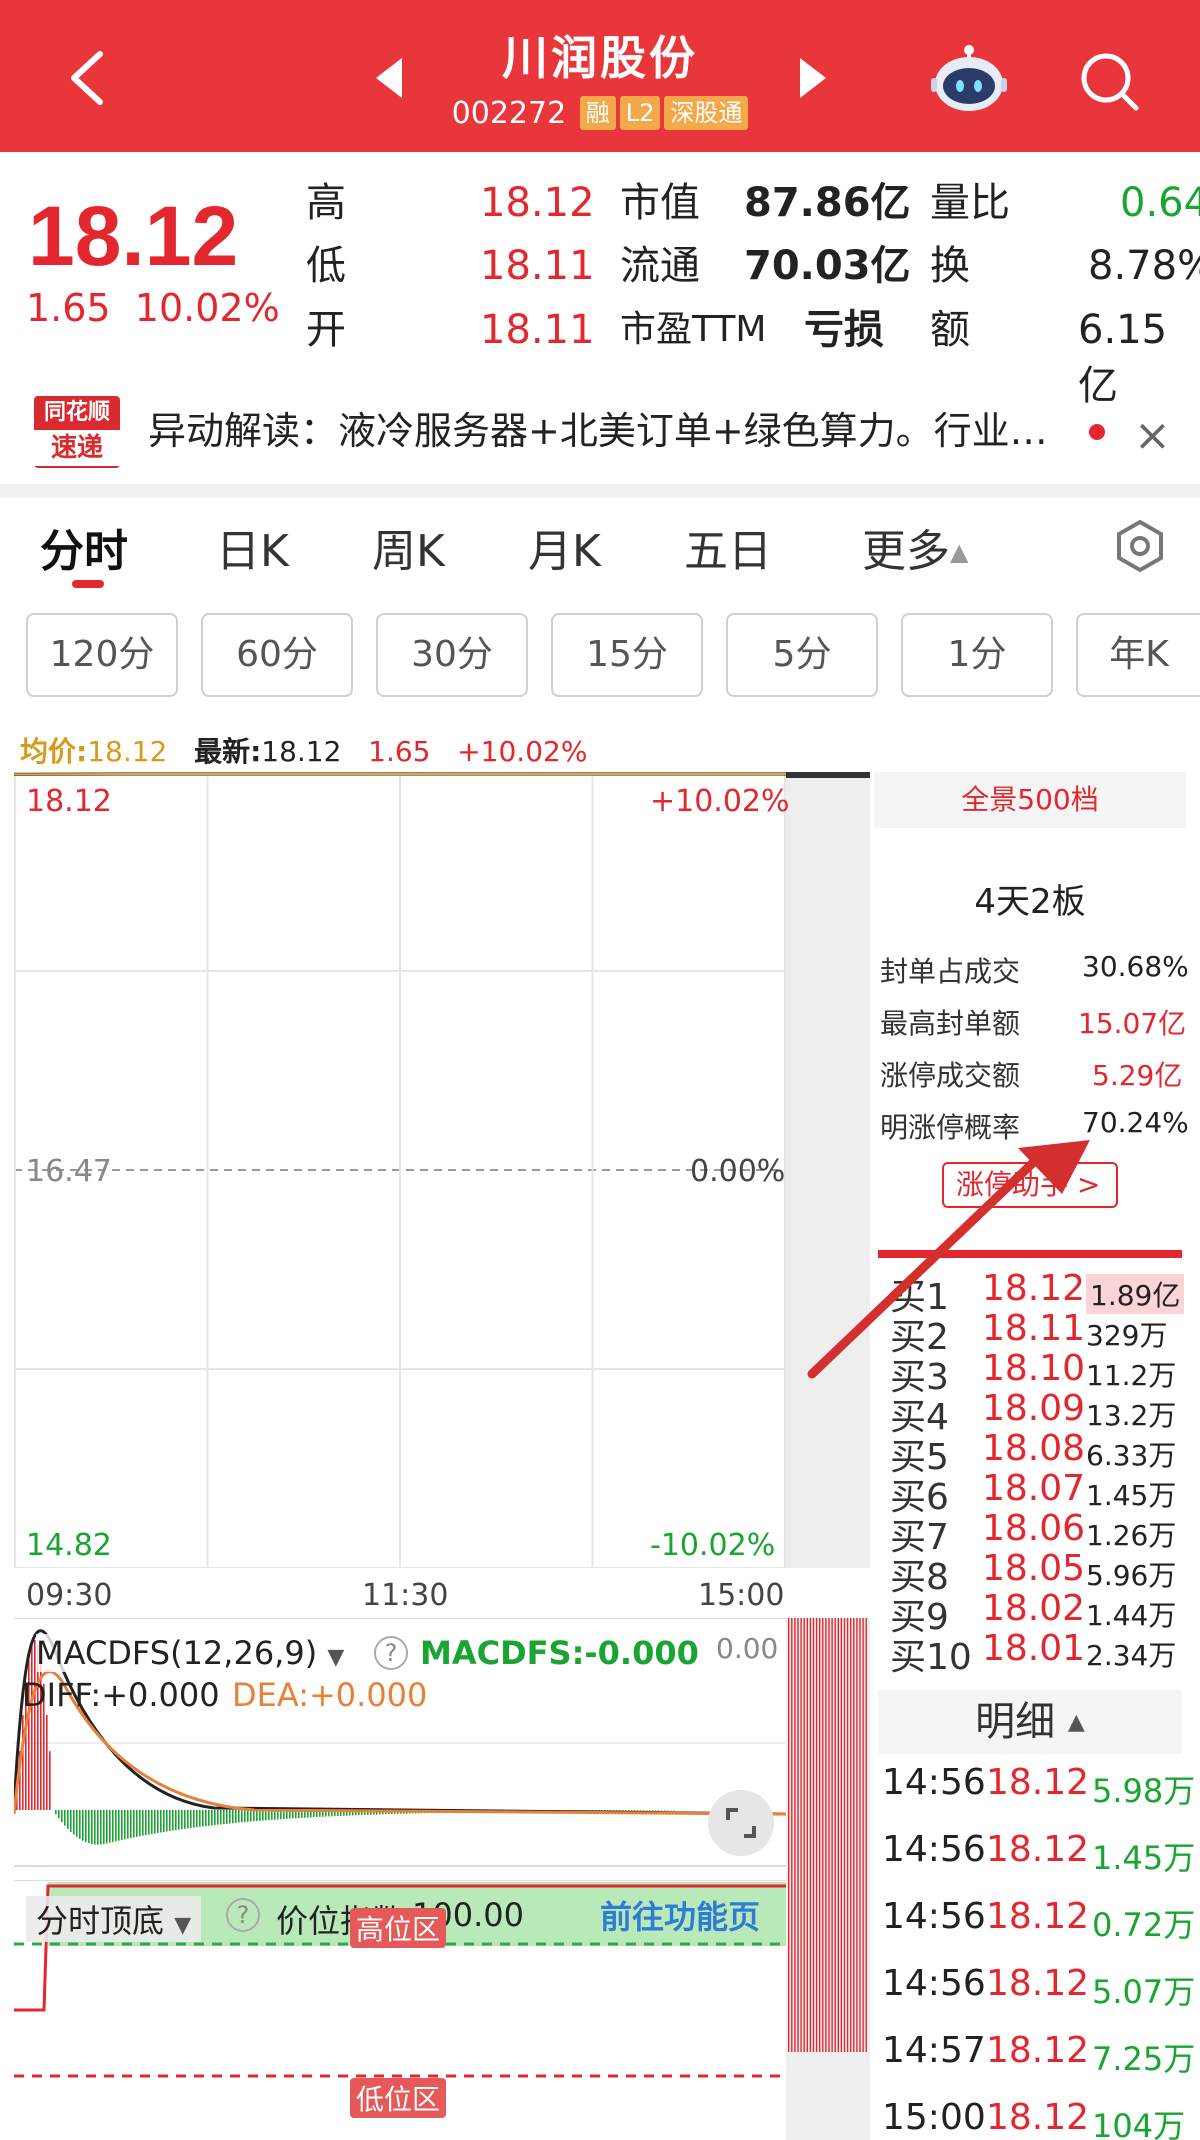 The height and width of the screenshot is (2140, 1200). What do you see at coordinates (1138, 655) in the screenshot?
I see `period-yearly-k-button: 年K` at bounding box center [1138, 655].